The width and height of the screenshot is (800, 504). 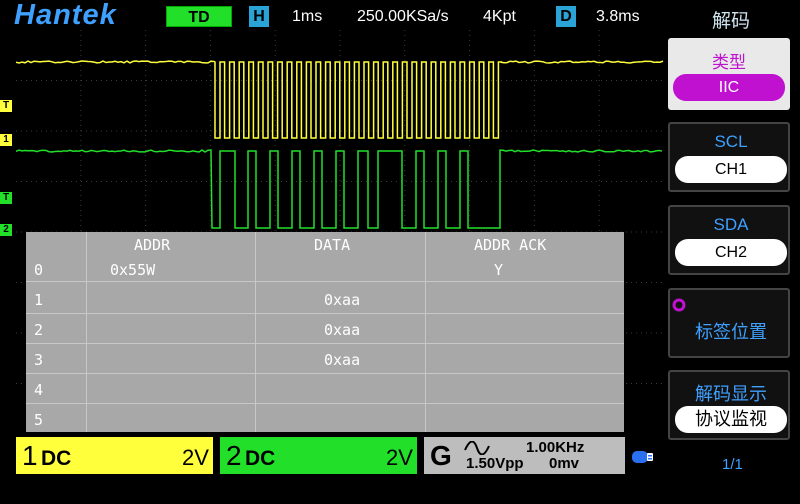 What do you see at coordinates (6, 106) in the screenshot?
I see `ch1-trigger-marker: T` at bounding box center [6, 106].